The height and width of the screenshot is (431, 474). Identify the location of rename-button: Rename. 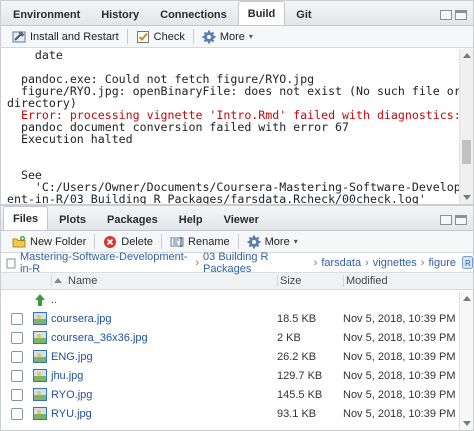
(200, 242).